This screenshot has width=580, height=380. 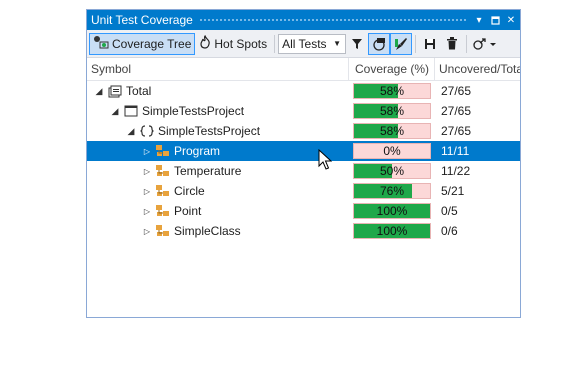 I want to click on uncovered-total-cell: 11/22, so click(x=456, y=171).